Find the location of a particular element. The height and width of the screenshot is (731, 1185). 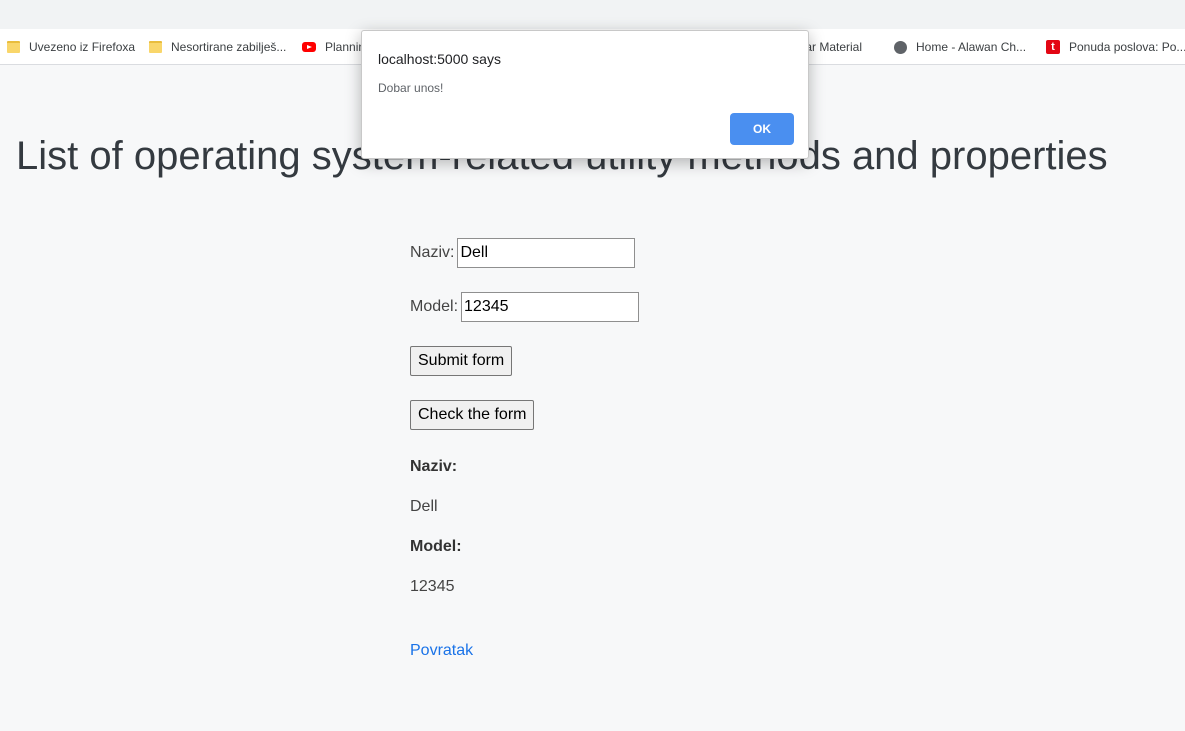

bookmark-label: Plannin is located at coordinates (345, 47).